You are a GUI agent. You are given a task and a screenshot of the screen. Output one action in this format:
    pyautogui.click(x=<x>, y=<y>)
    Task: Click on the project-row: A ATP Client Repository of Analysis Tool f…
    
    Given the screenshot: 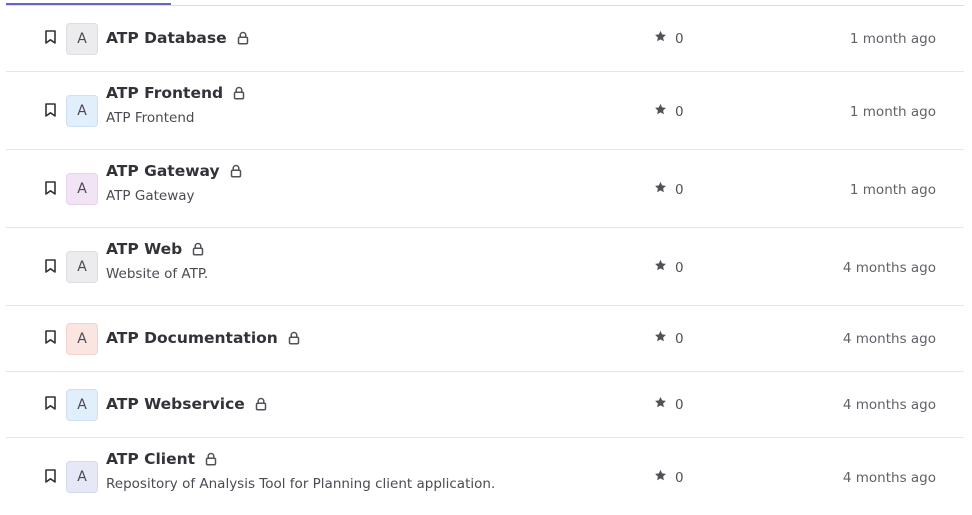 What is the action you would take?
    pyautogui.click(x=485, y=476)
    